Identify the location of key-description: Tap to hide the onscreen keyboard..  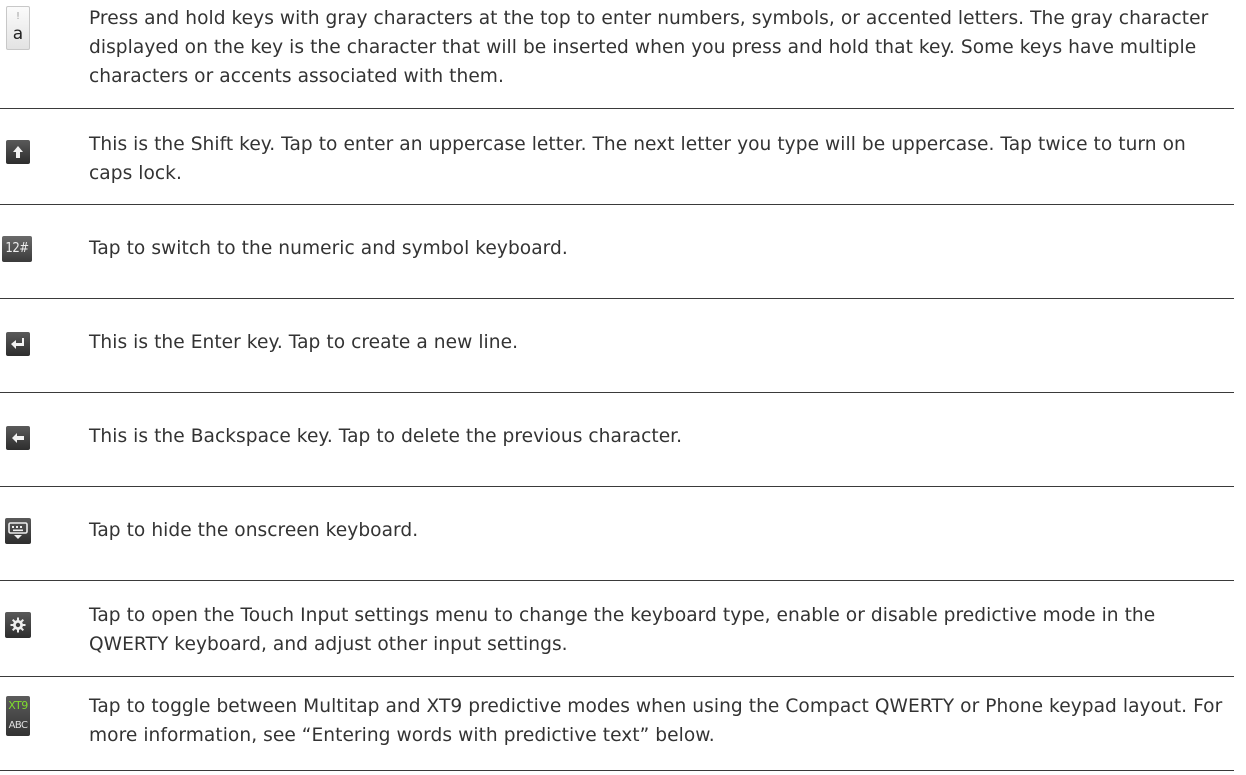
(254, 530).